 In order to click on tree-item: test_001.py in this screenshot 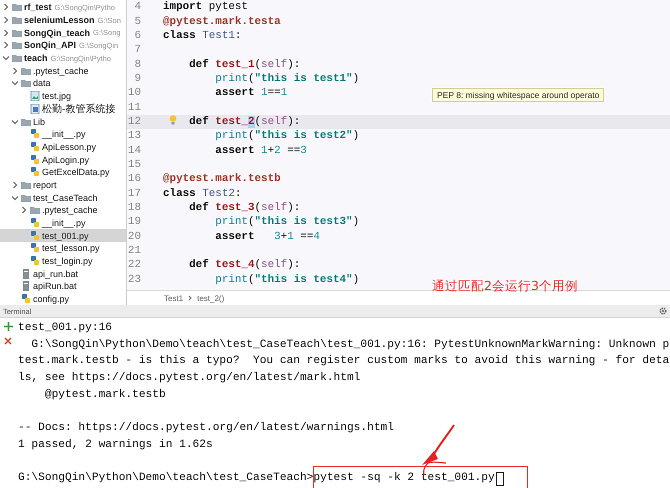, I will do `click(63, 235)`.